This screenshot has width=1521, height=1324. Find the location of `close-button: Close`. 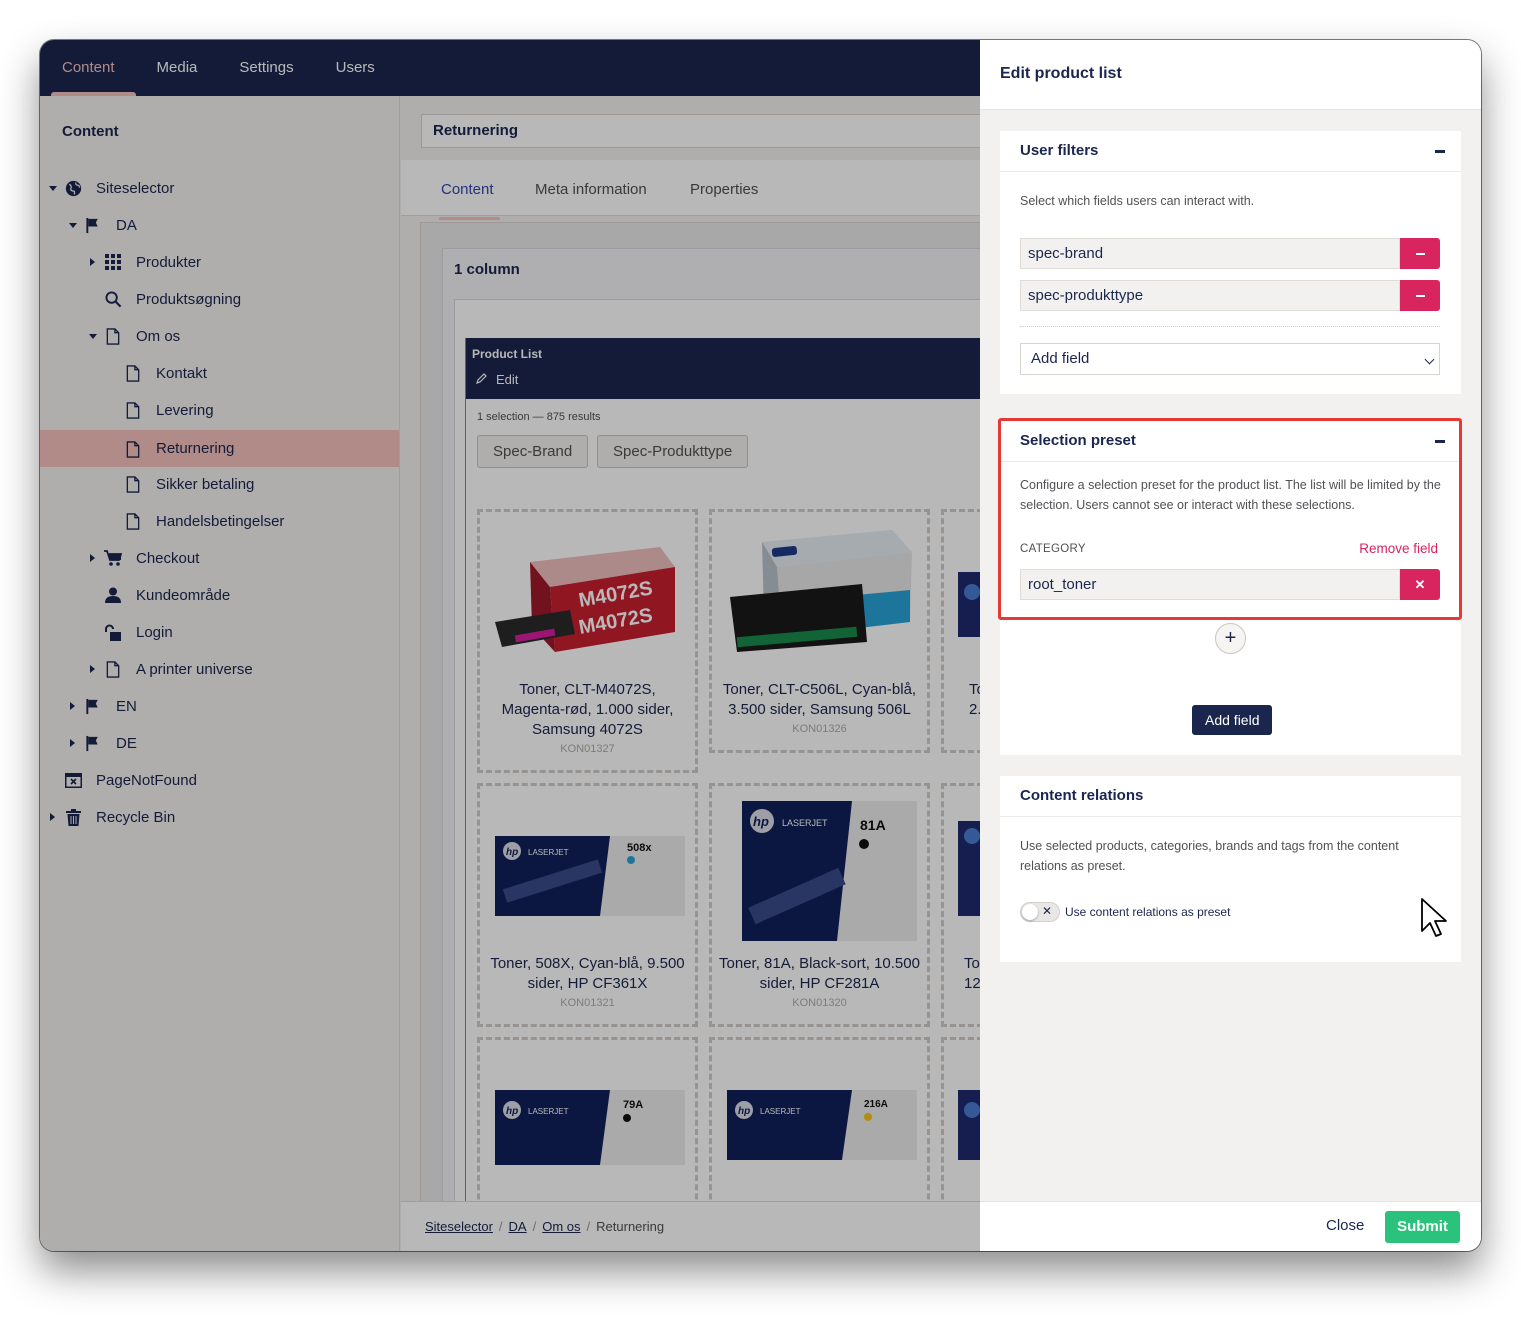

close-button: Close is located at coordinates (1345, 1225).